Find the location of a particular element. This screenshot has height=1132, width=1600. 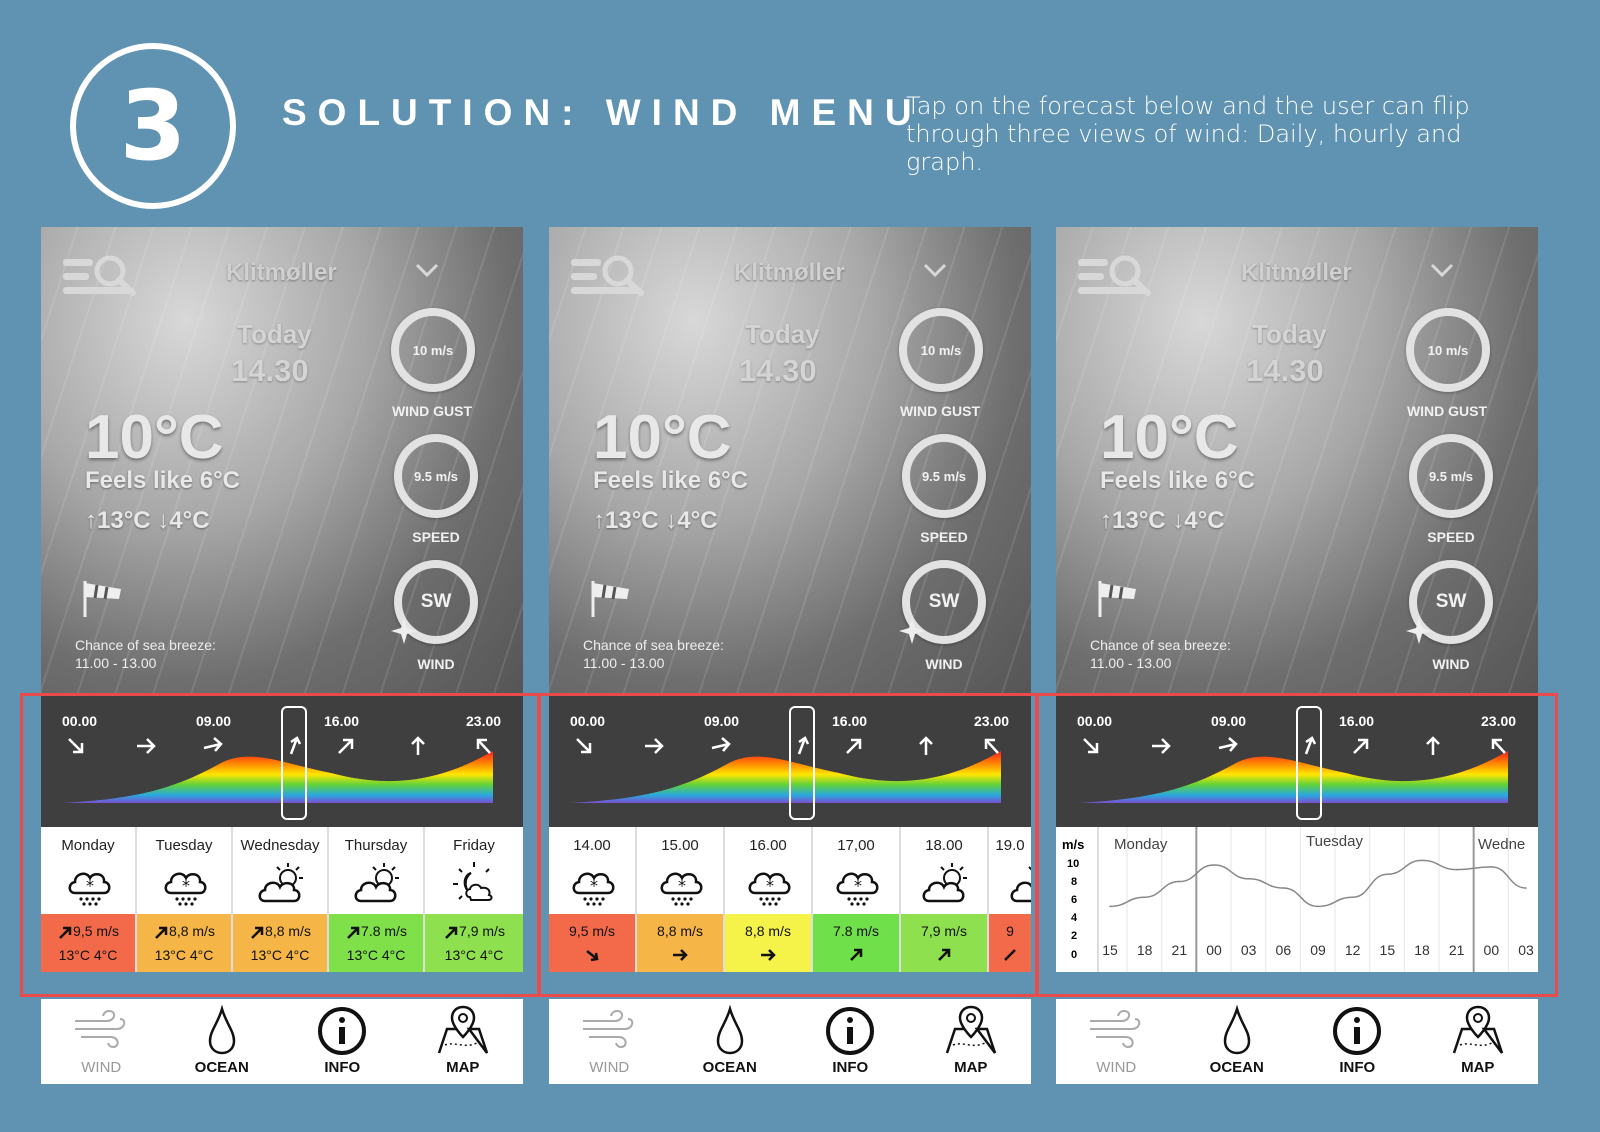

page-title: SOLUTION: WIND MENU is located at coordinates (602, 112).